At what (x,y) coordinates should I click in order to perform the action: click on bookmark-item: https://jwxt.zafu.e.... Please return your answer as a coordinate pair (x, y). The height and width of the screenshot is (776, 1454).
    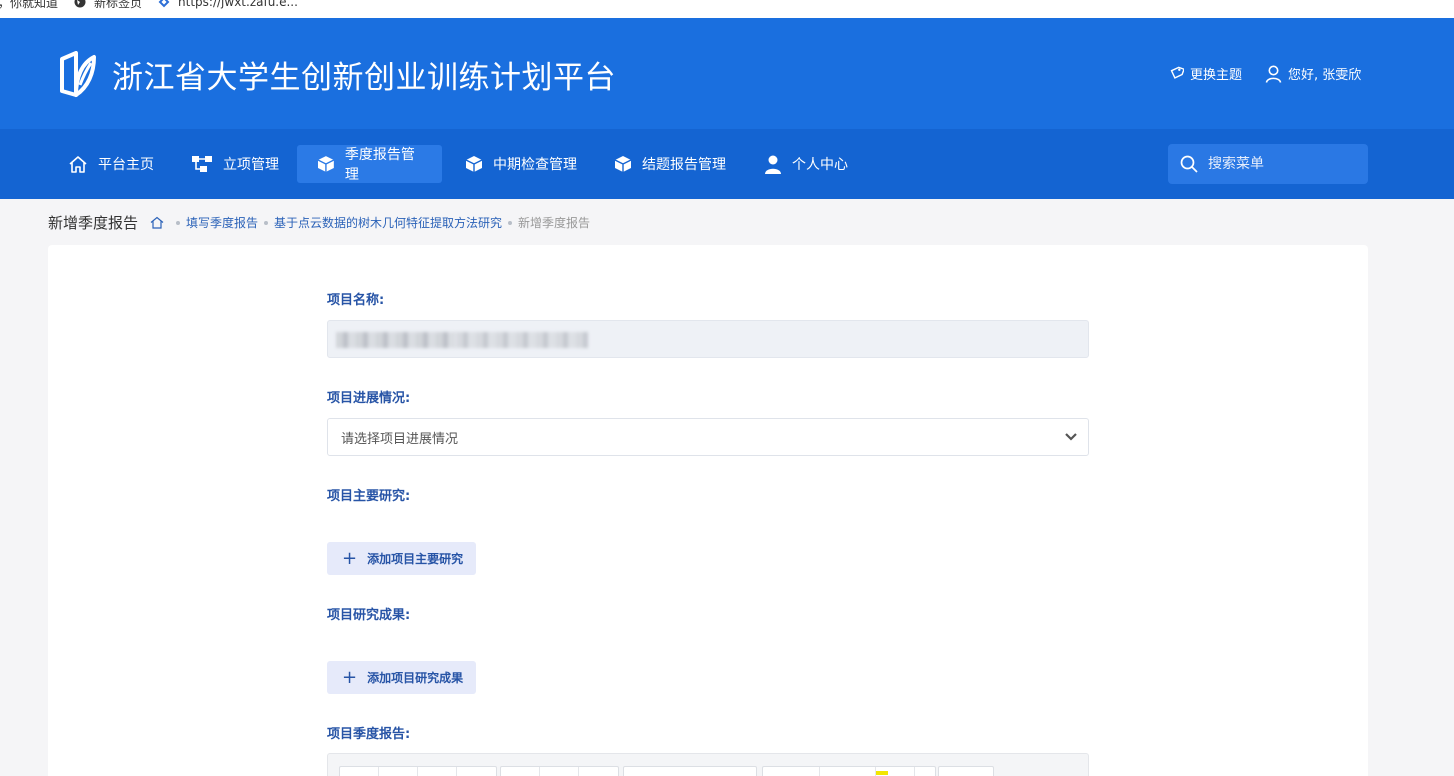
    Looking at the image, I should click on (228, 4).